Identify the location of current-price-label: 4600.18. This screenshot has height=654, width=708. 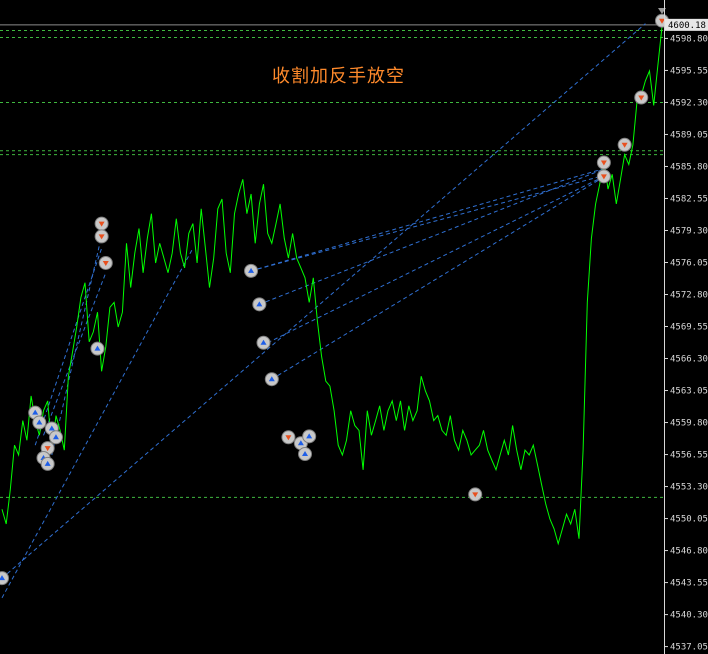
(687, 26).